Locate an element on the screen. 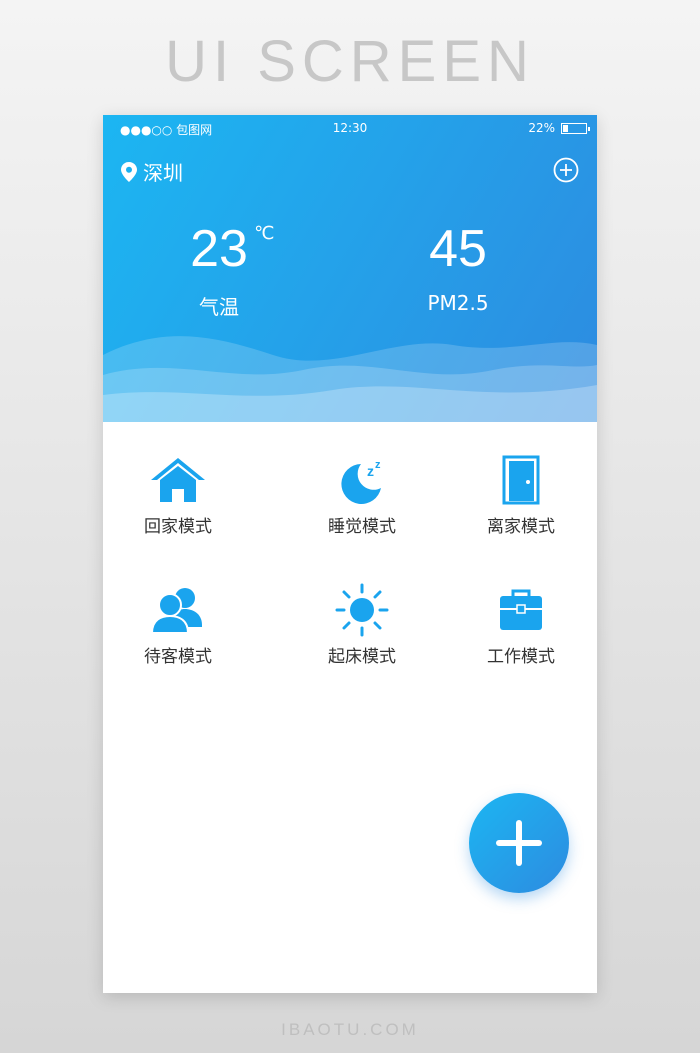  mode-label: 工作模式 is located at coordinates (521, 657).